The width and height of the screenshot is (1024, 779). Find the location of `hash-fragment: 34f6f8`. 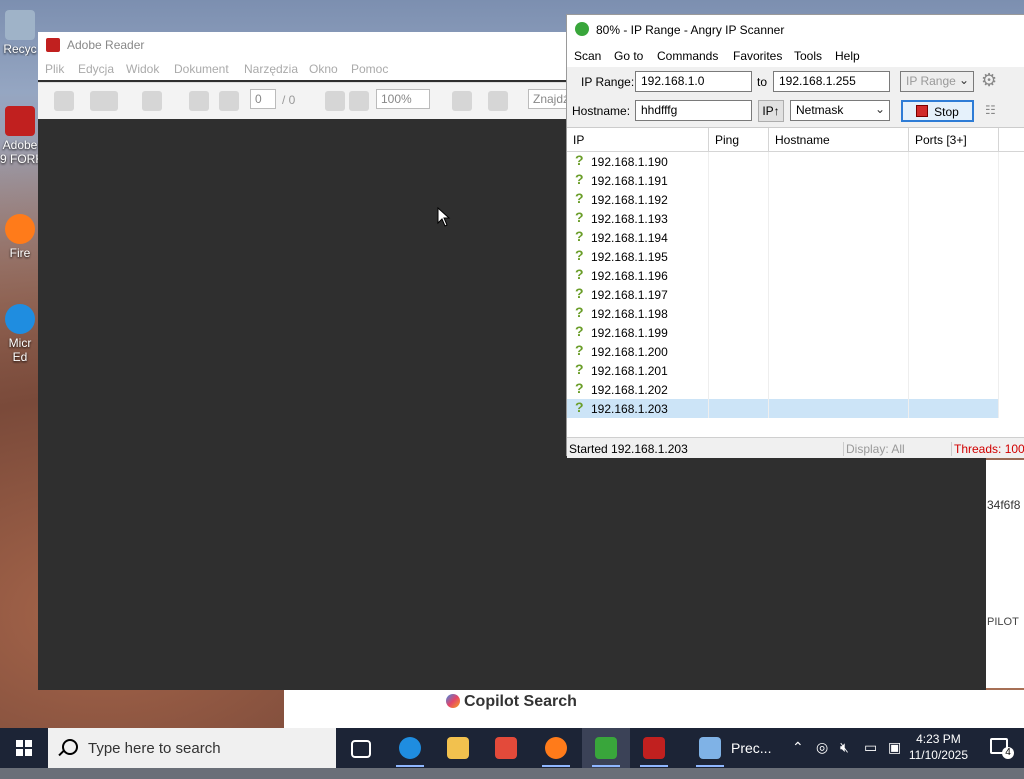

hash-fragment: 34f6f8 is located at coordinates (1004, 505).